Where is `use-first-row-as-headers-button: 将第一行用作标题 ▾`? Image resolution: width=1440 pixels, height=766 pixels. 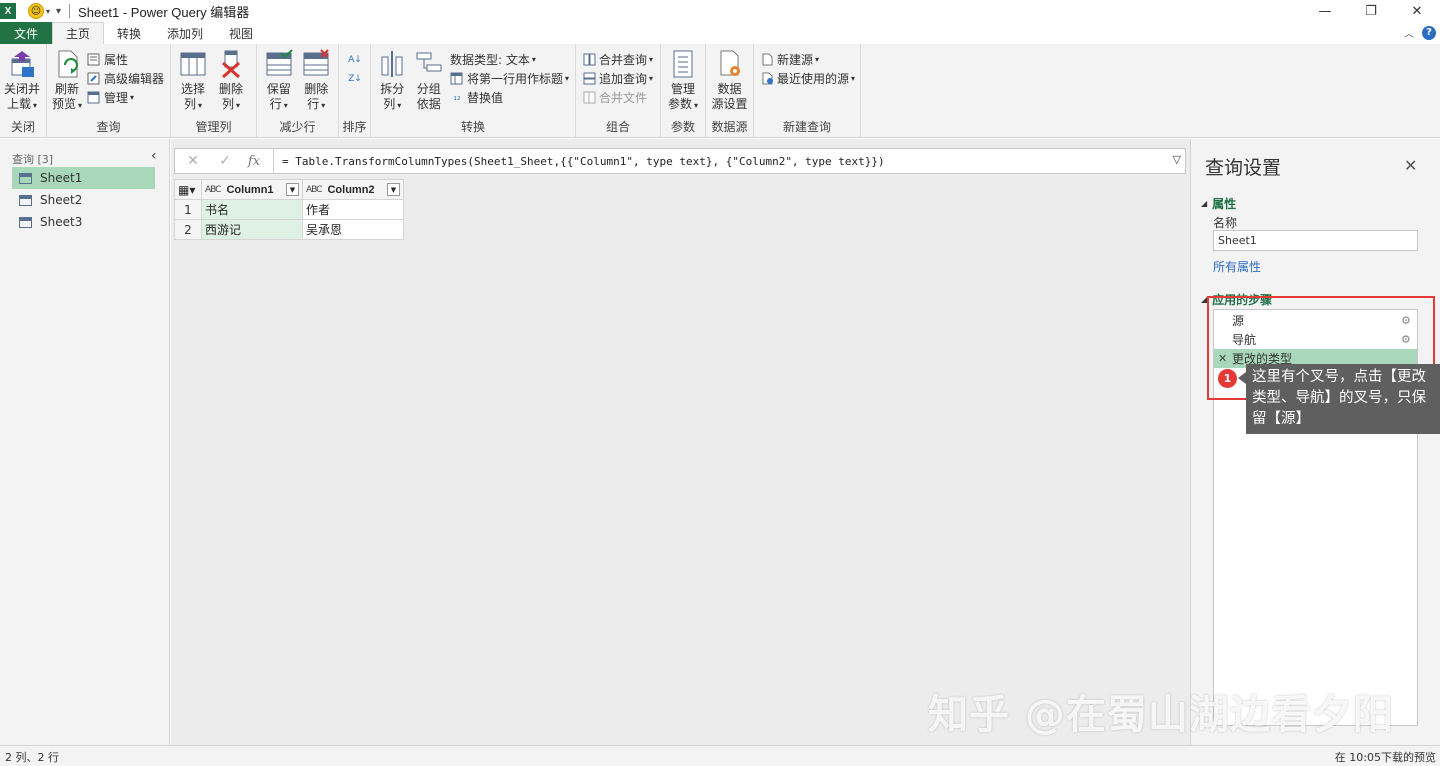
use-first-row-as-headers-button: 将第一行用作标题 ▾ is located at coordinates (509, 78).